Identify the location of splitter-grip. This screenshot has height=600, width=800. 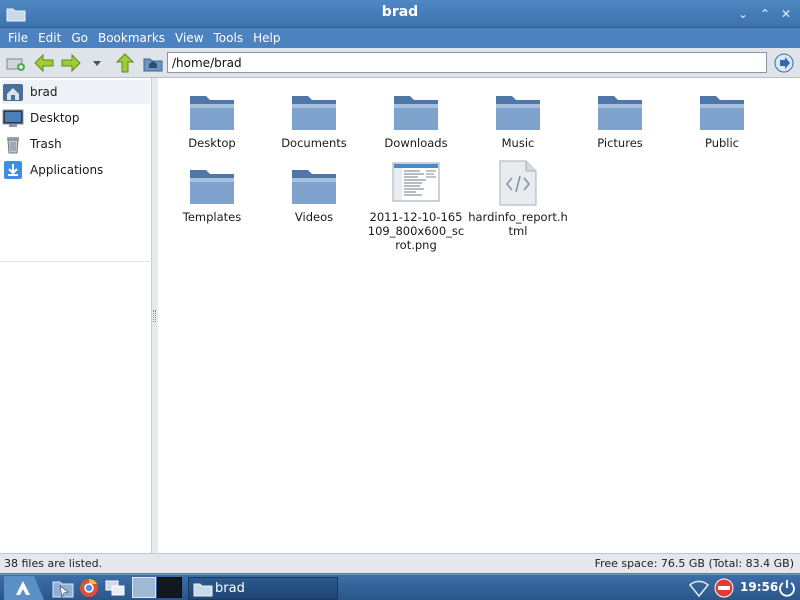
(154, 316).